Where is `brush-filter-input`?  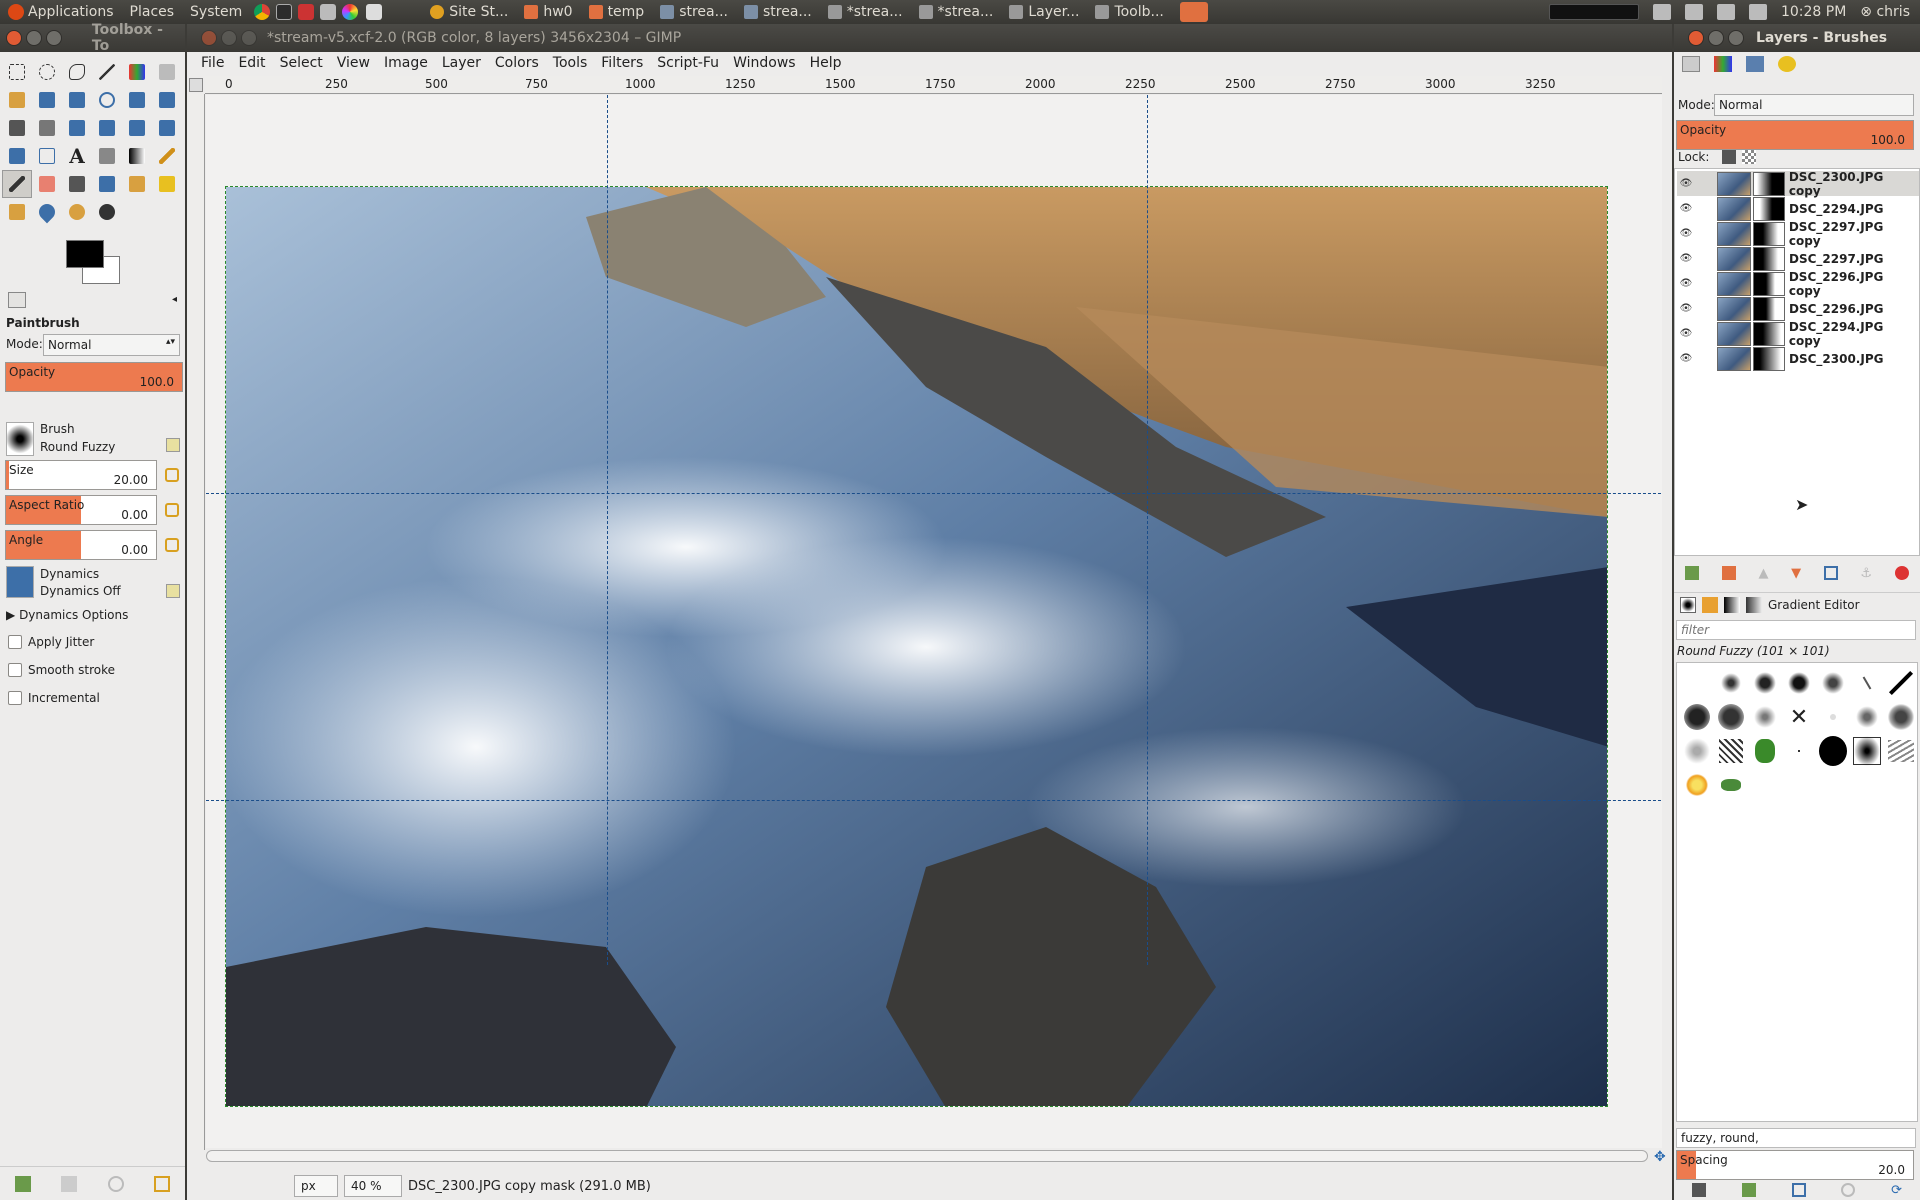 brush-filter-input is located at coordinates (1796, 630).